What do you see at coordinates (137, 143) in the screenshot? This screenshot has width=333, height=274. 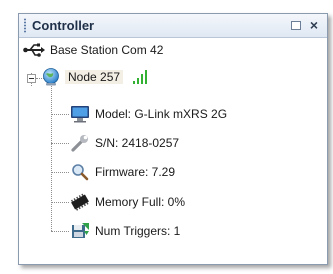 I see `tree-item-label: S/N: 2418-0257` at bounding box center [137, 143].